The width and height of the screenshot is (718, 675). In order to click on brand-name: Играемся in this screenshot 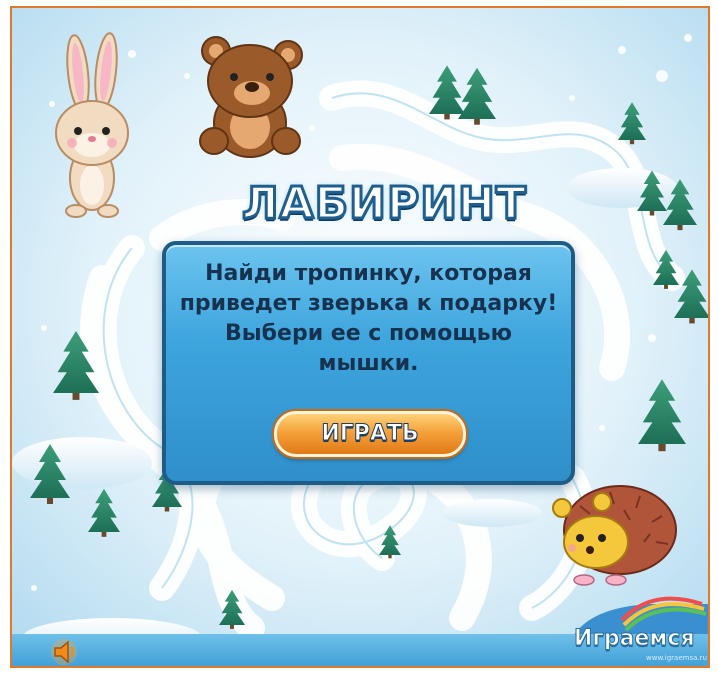, I will do `click(635, 639)`.